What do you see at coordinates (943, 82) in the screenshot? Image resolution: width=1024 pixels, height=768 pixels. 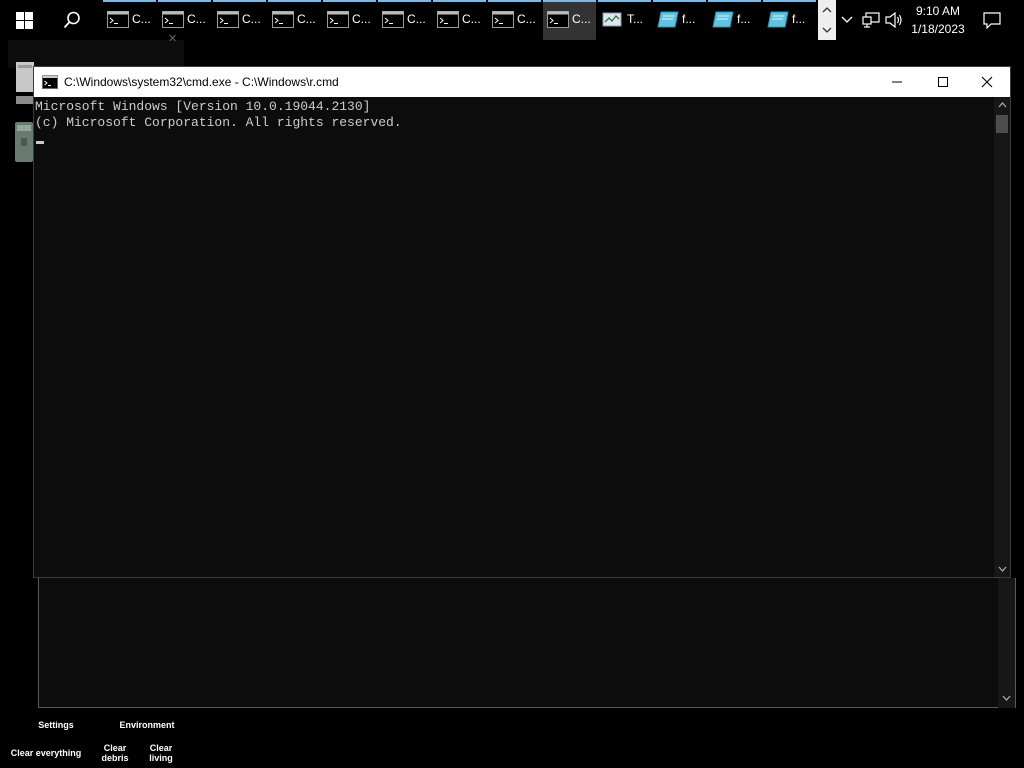 I see `maximize-button` at bounding box center [943, 82].